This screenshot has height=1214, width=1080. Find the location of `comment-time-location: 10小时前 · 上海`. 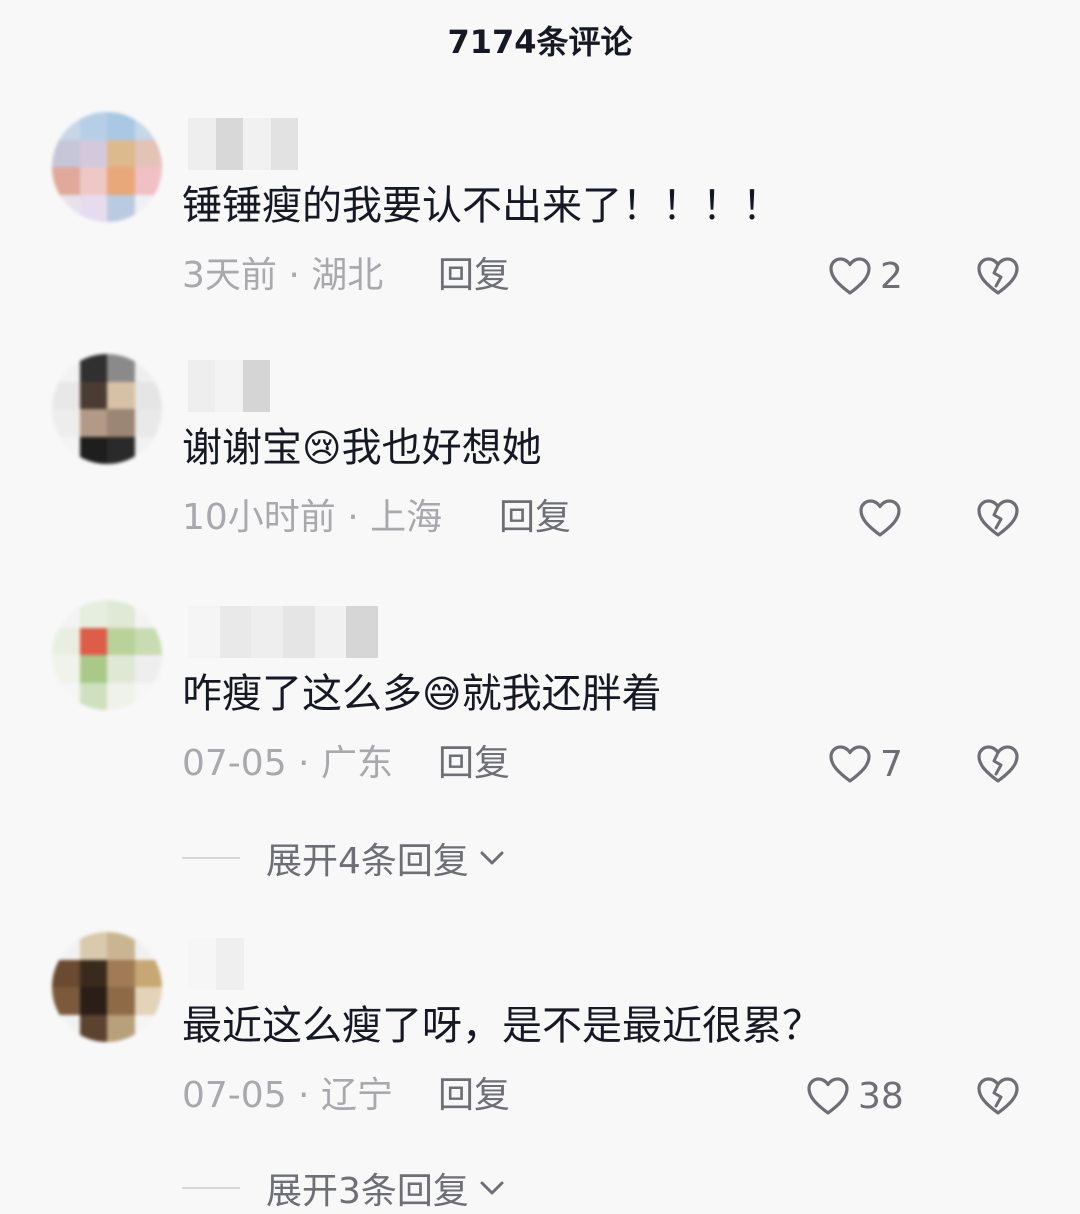

comment-time-location: 10小时前 · 上海 is located at coordinates (312, 517).